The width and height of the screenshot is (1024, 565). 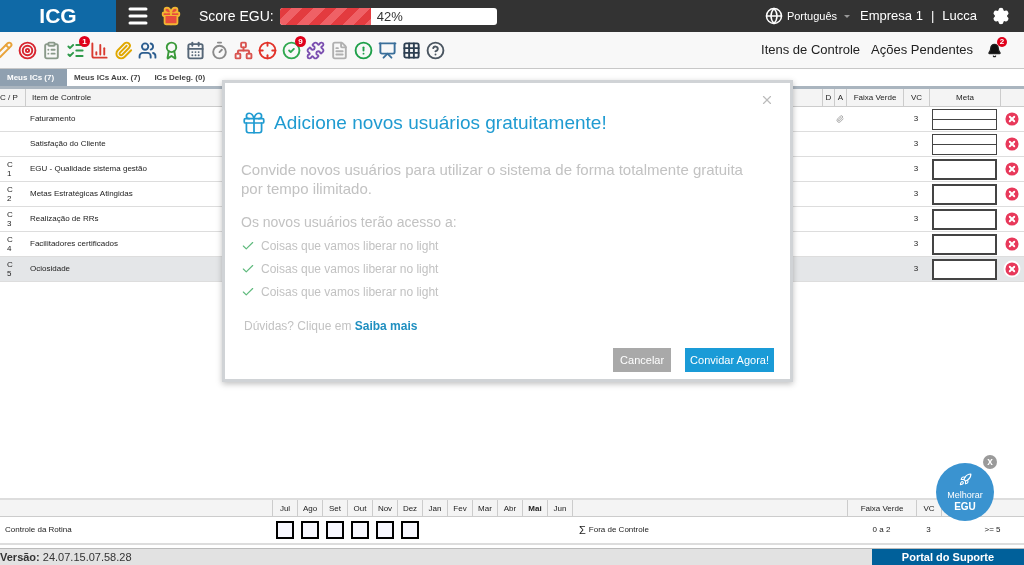 What do you see at coordinates (38, 530) in the screenshot?
I see `table-cell-text: Controle da Rotina` at bounding box center [38, 530].